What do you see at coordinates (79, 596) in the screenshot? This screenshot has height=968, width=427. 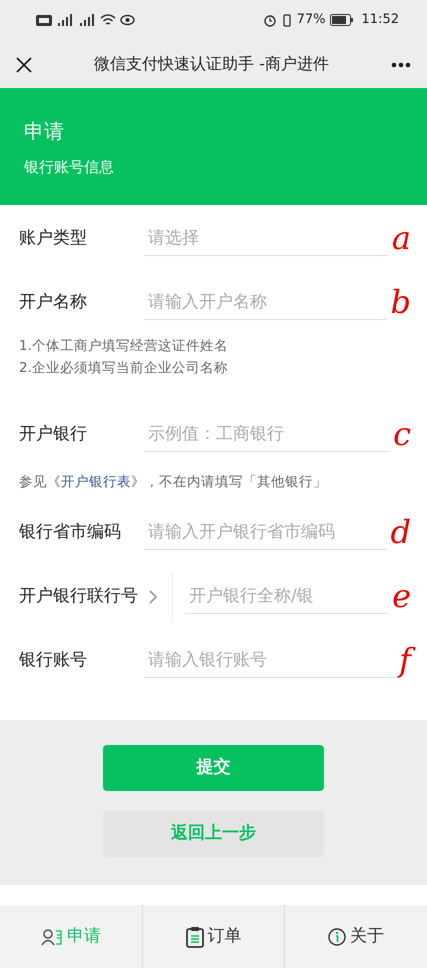 I see `field-label: 开户银行联行号` at bounding box center [79, 596].